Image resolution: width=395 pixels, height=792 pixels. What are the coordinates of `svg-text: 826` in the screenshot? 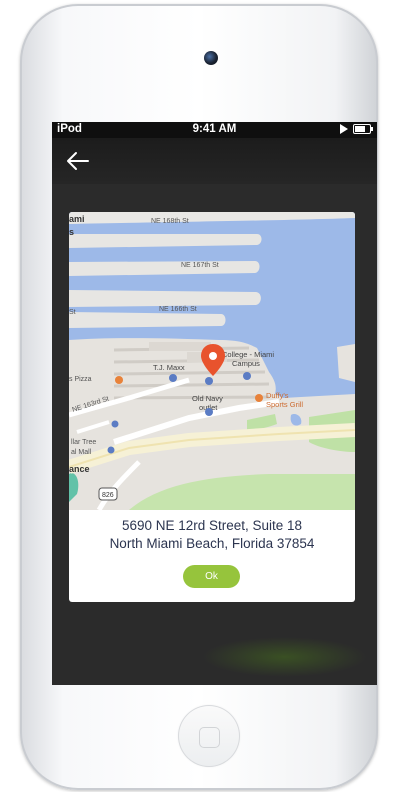 It's located at (108, 495).